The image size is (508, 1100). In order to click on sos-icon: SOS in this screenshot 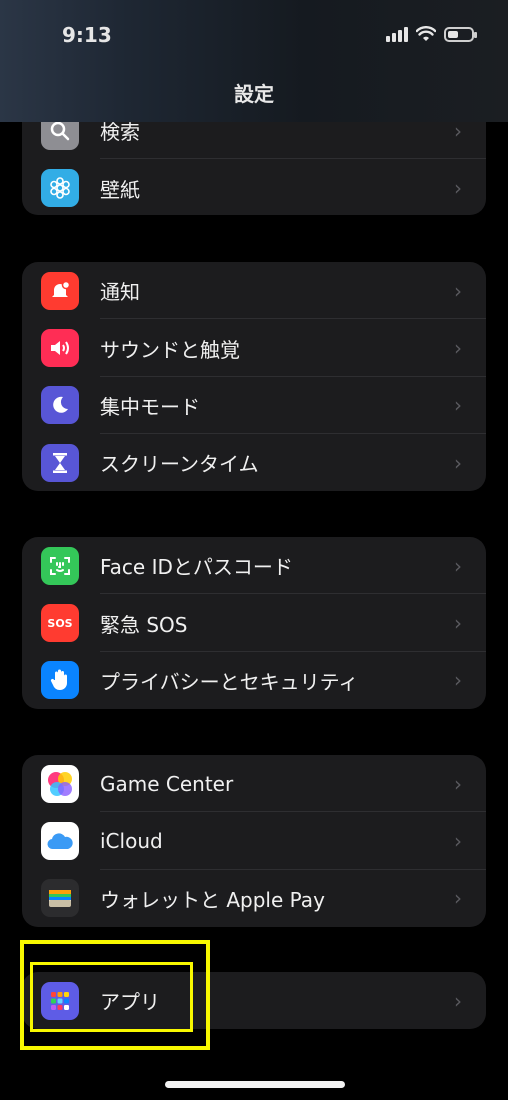, I will do `click(60, 623)`.